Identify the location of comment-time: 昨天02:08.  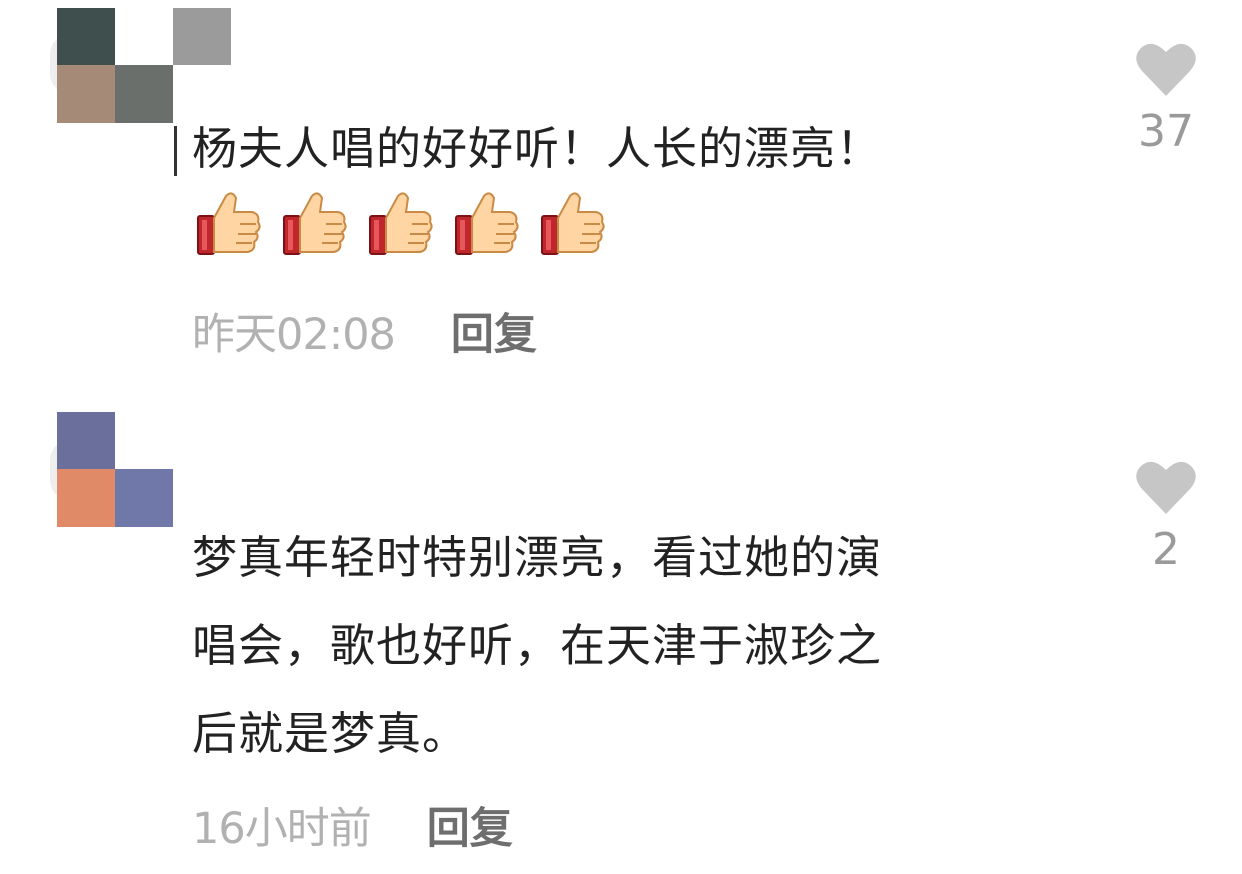
(294, 335).